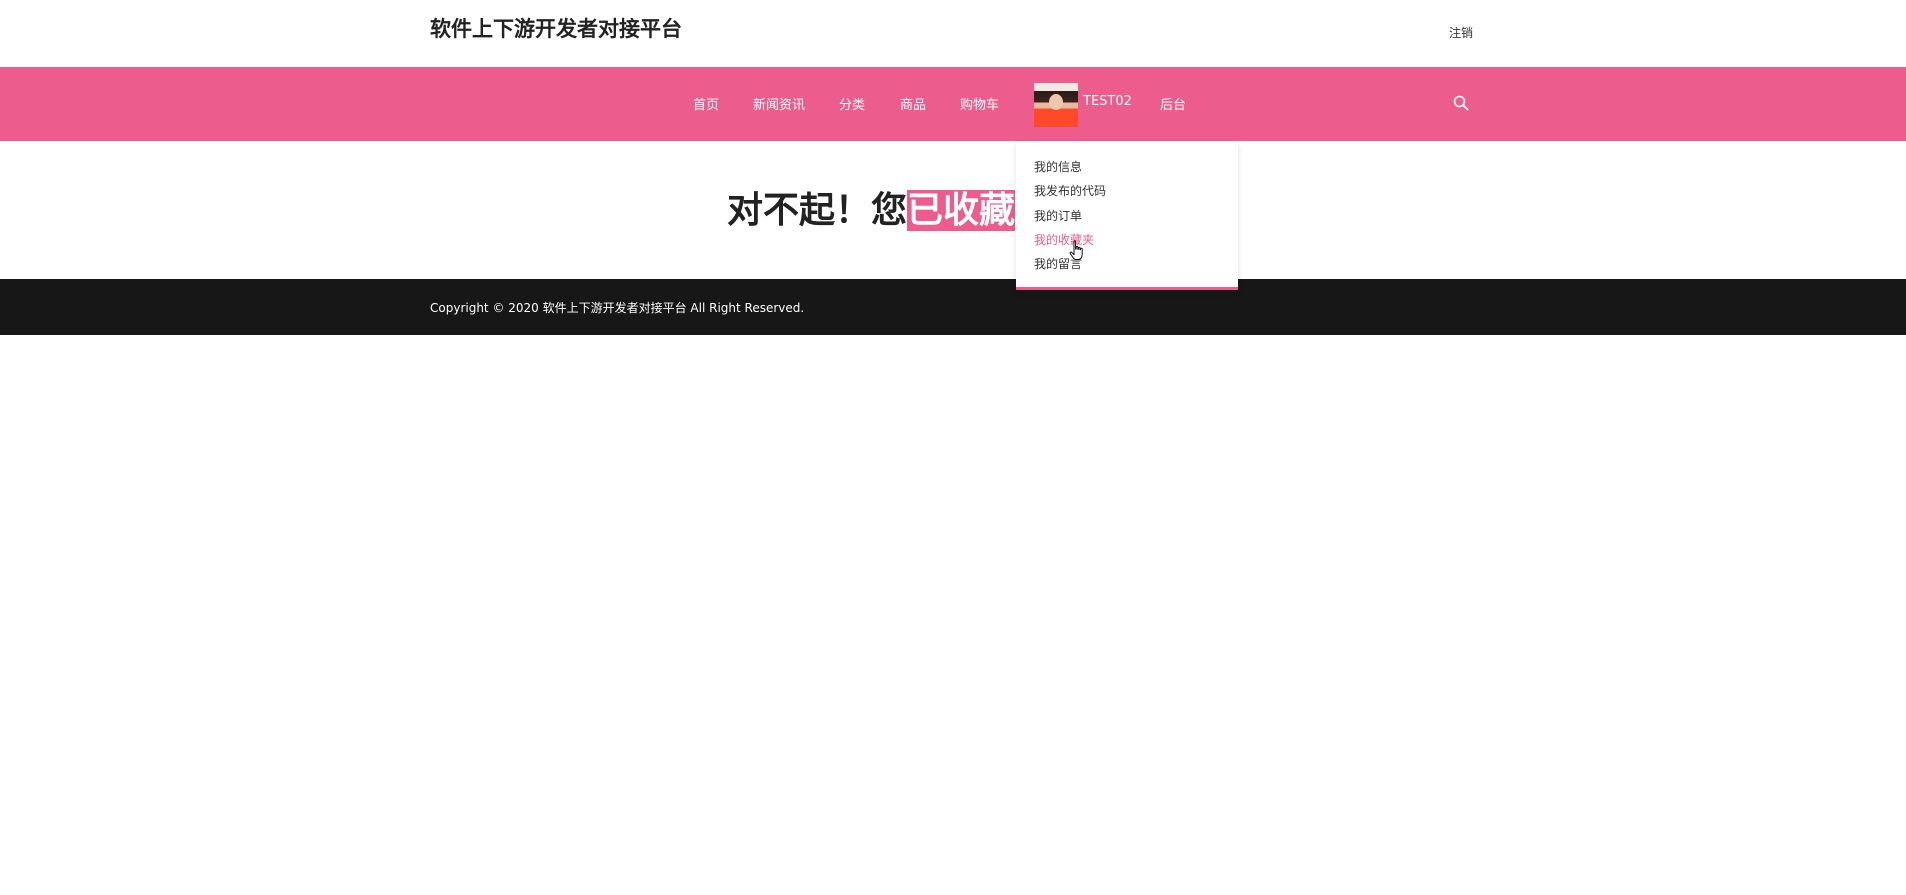 The image size is (1906, 895). I want to click on dropdown-item-my-orders: 我的订单, so click(1058, 215).